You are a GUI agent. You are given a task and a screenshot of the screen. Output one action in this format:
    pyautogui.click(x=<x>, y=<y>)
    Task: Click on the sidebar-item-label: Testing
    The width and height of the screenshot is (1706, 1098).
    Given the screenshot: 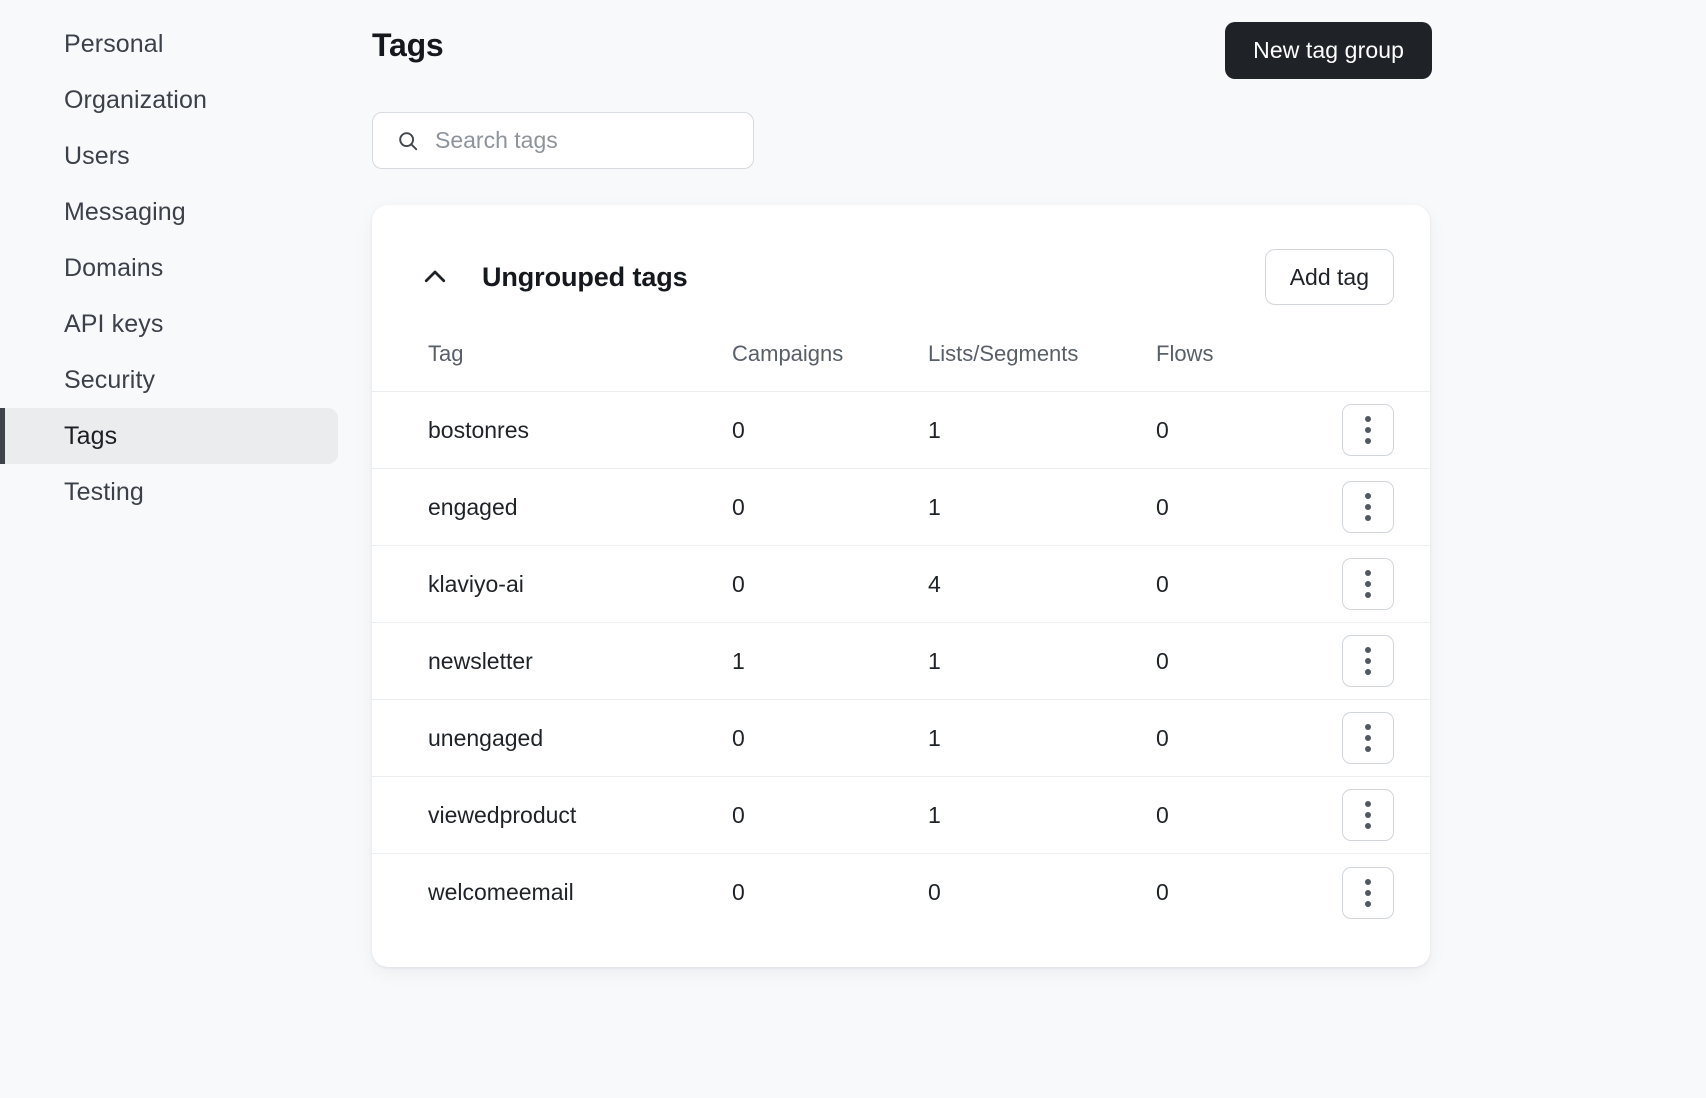 What is the action you would take?
    pyautogui.click(x=104, y=491)
    